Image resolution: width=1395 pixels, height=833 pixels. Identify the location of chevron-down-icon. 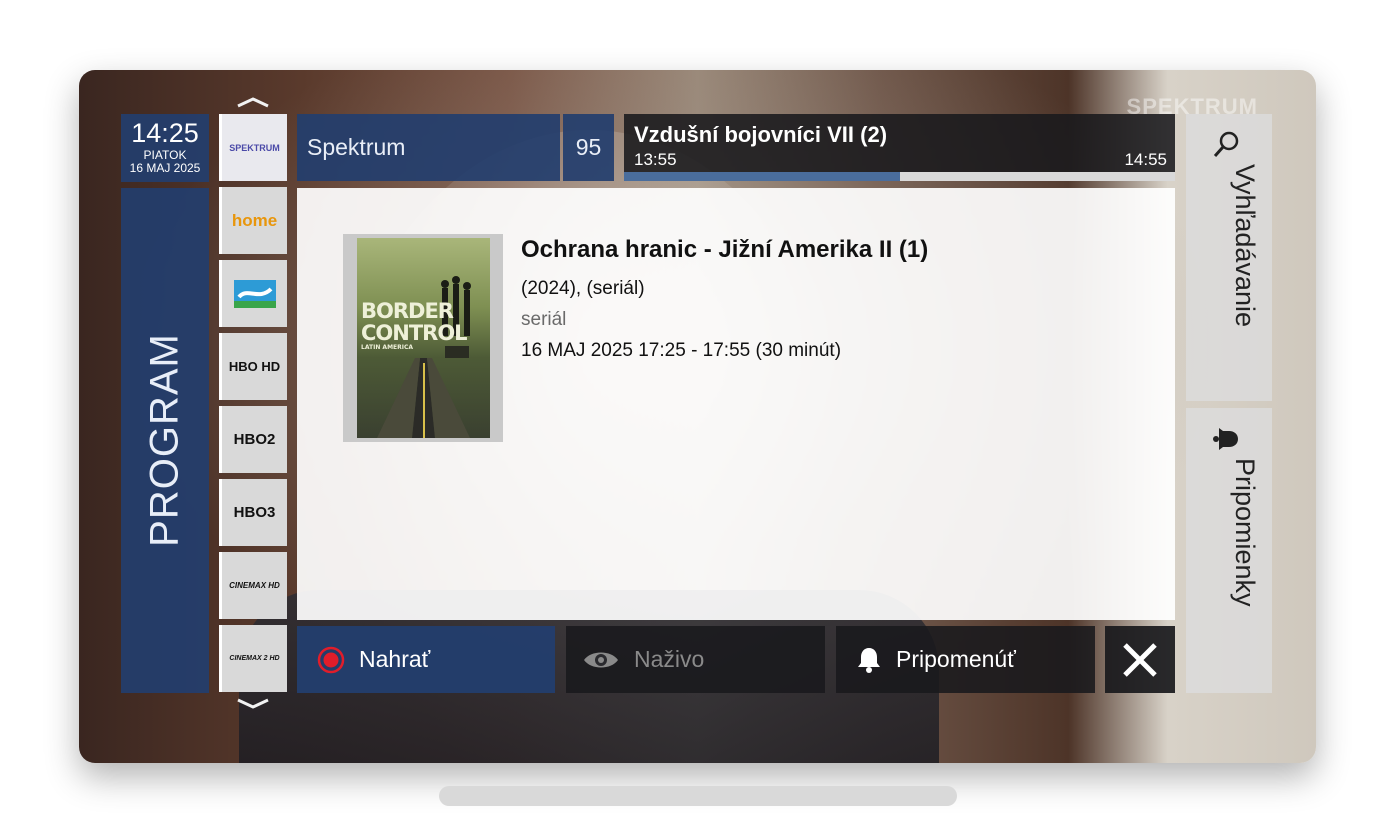
(253, 704).